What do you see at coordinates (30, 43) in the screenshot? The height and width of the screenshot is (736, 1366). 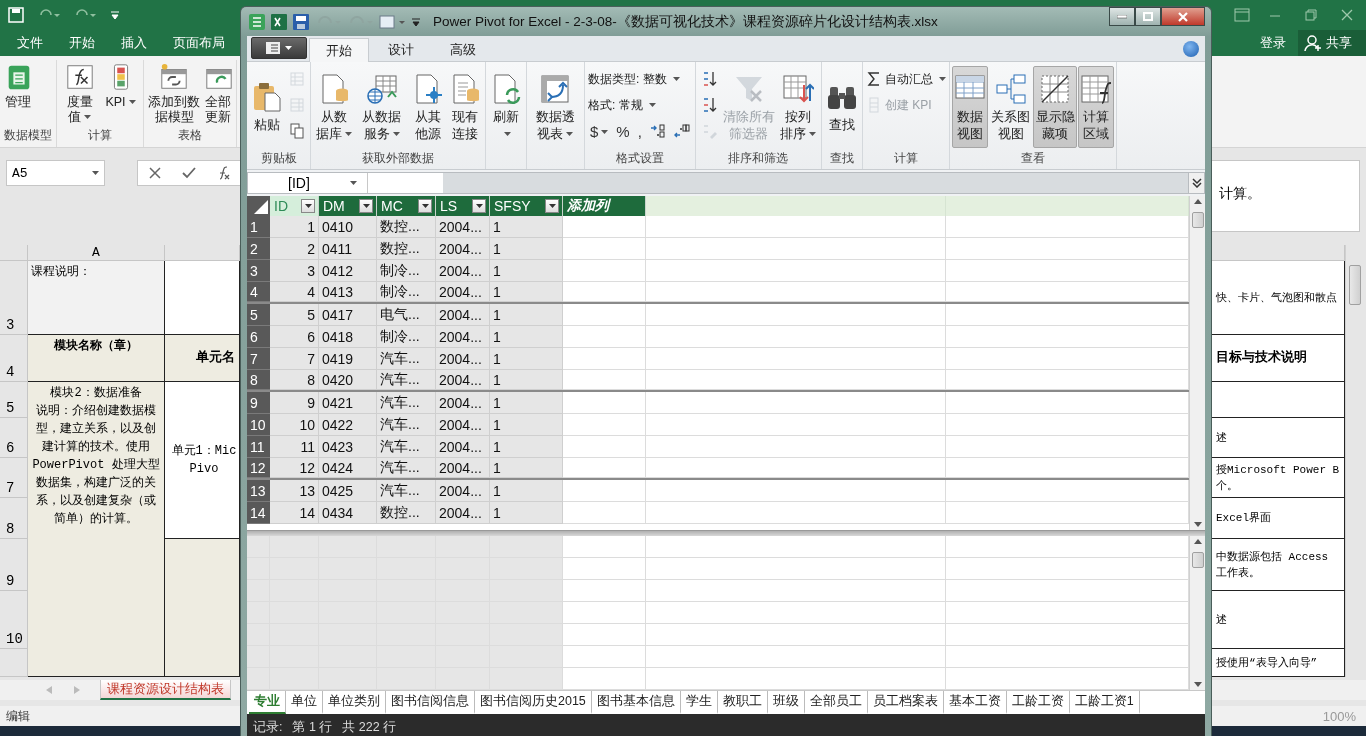 I see `ribbon-tab: 文件` at bounding box center [30, 43].